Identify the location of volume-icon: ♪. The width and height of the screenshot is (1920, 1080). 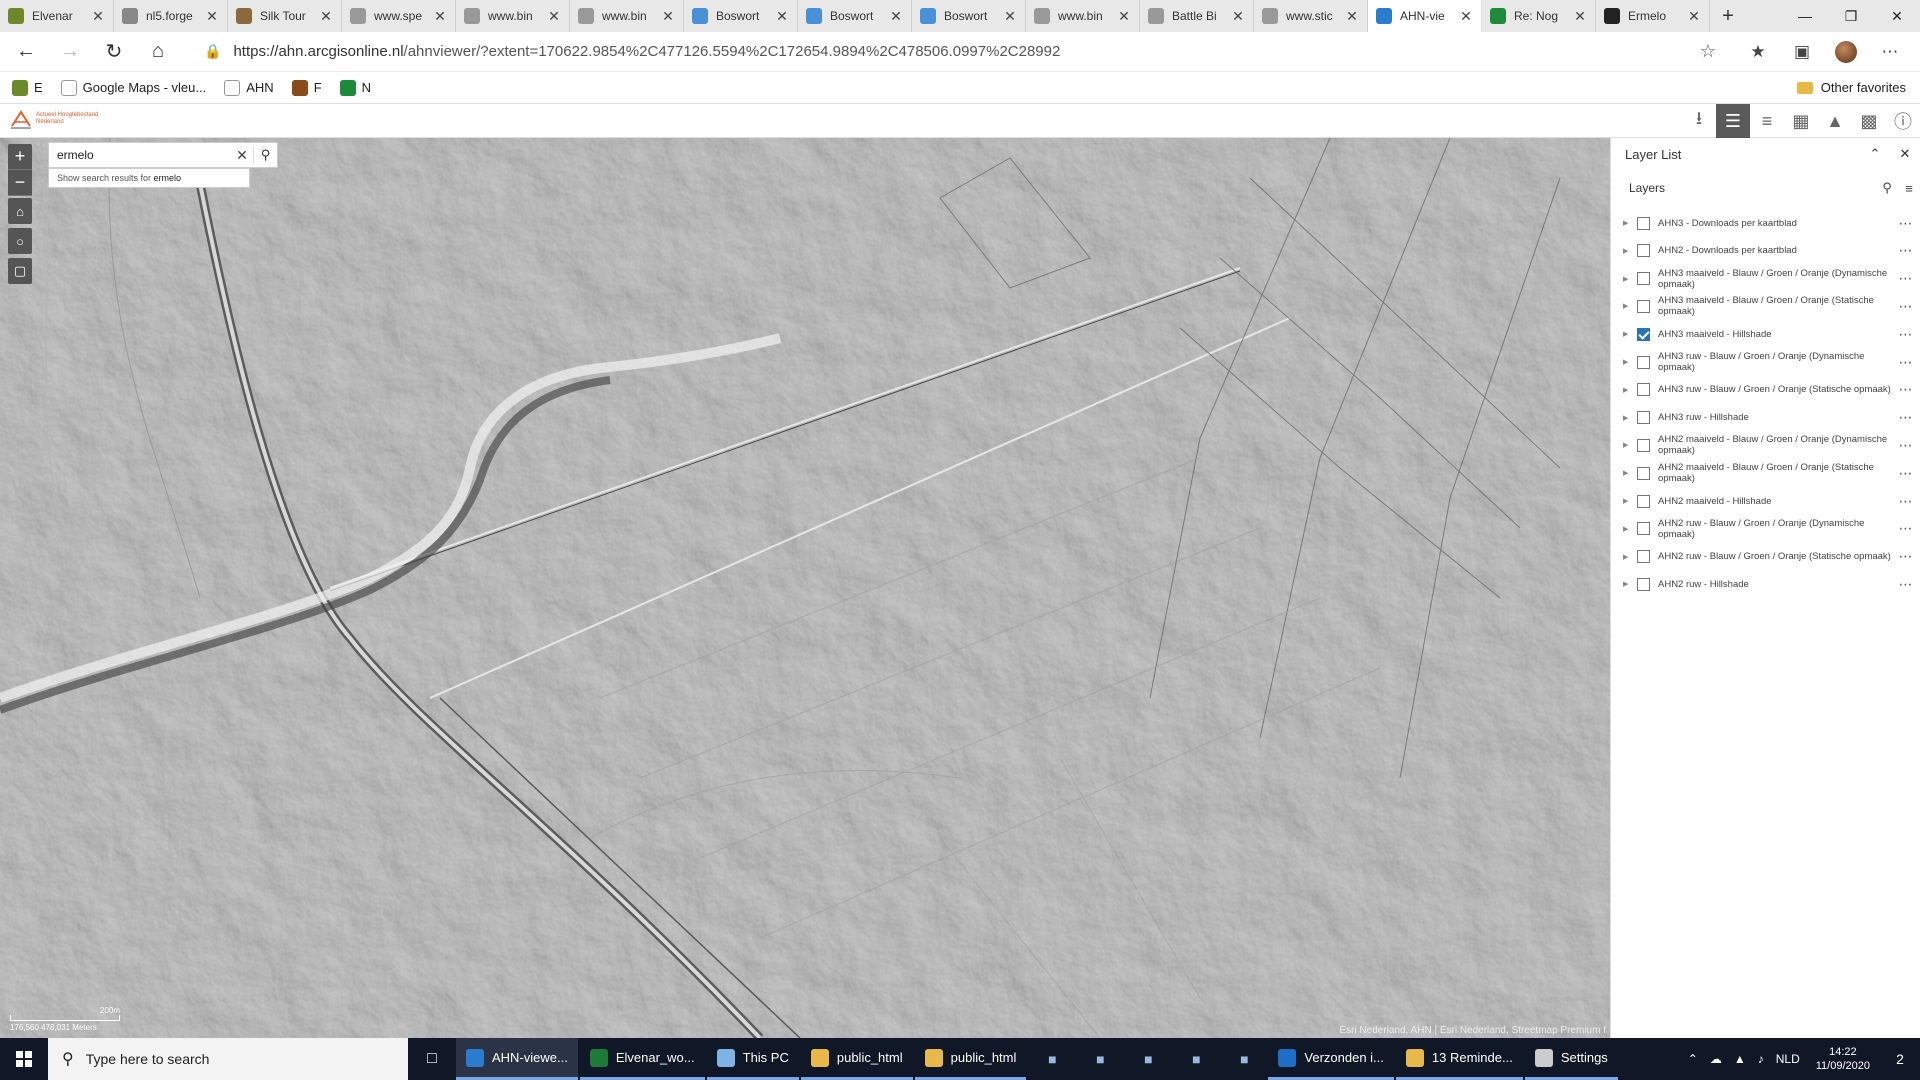
(1761, 1059).